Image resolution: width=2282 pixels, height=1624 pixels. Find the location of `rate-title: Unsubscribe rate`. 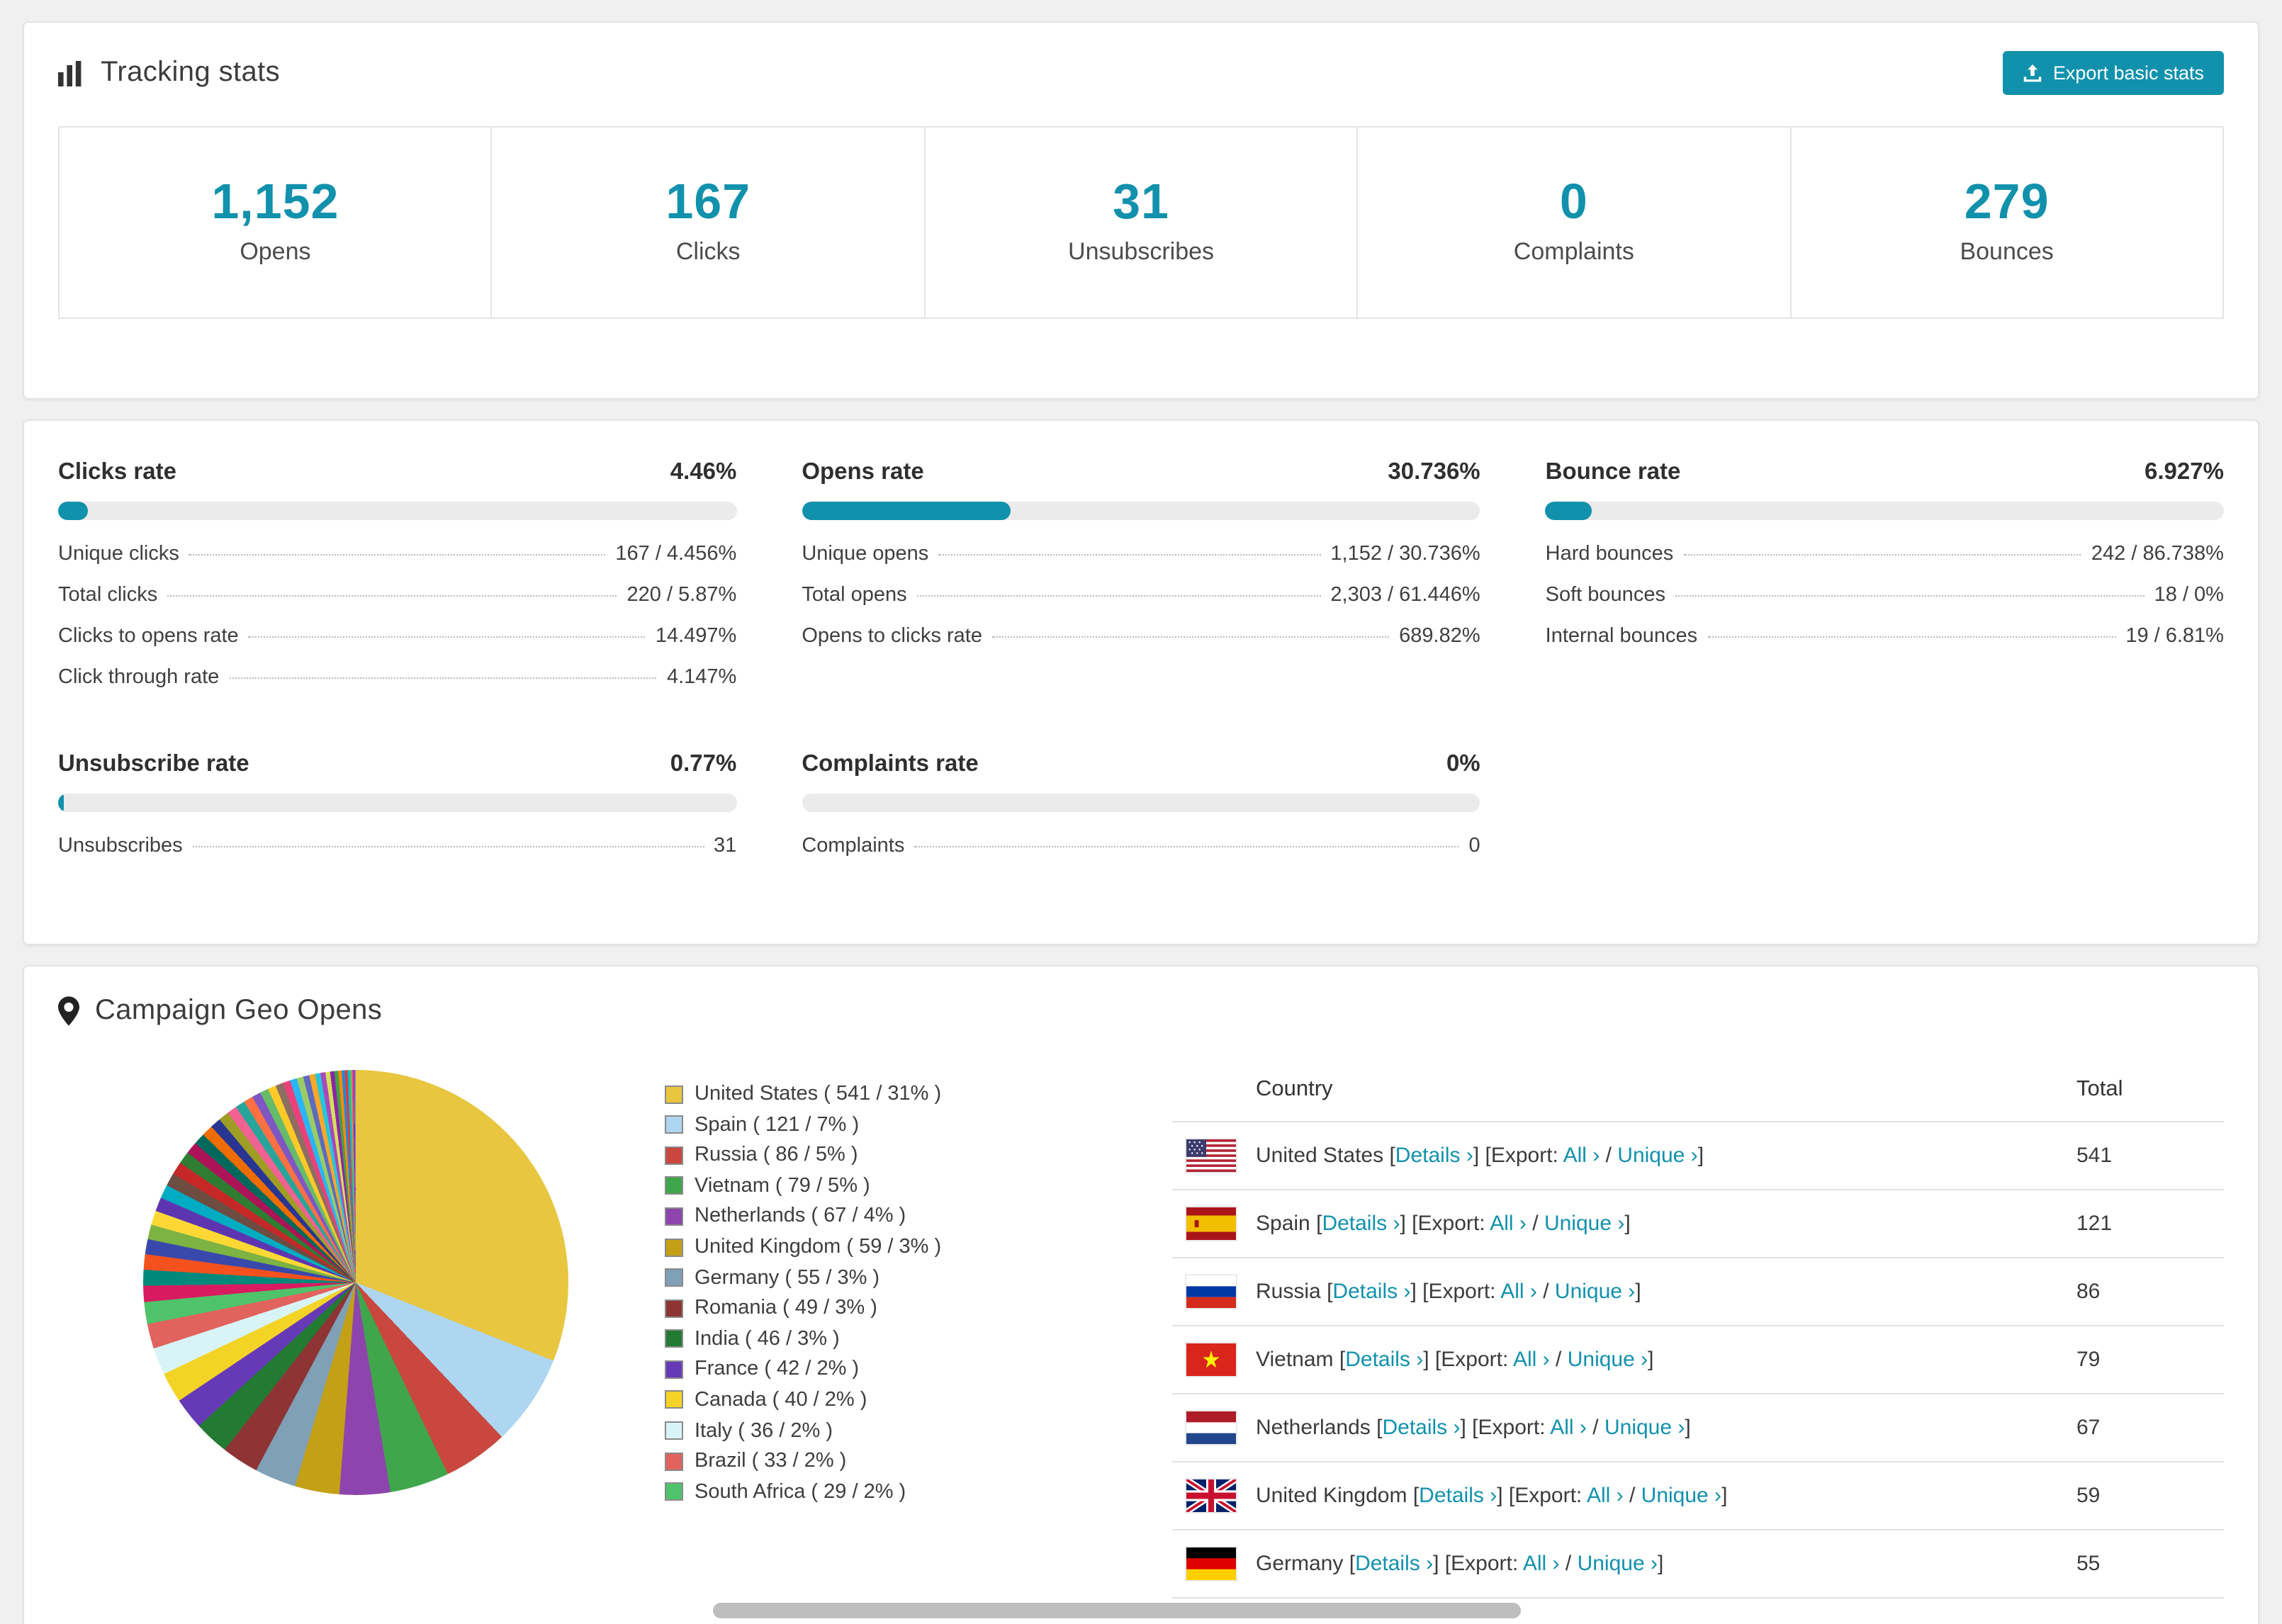

rate-title: Unsubscribe rate is located at coordinates (154, 764).